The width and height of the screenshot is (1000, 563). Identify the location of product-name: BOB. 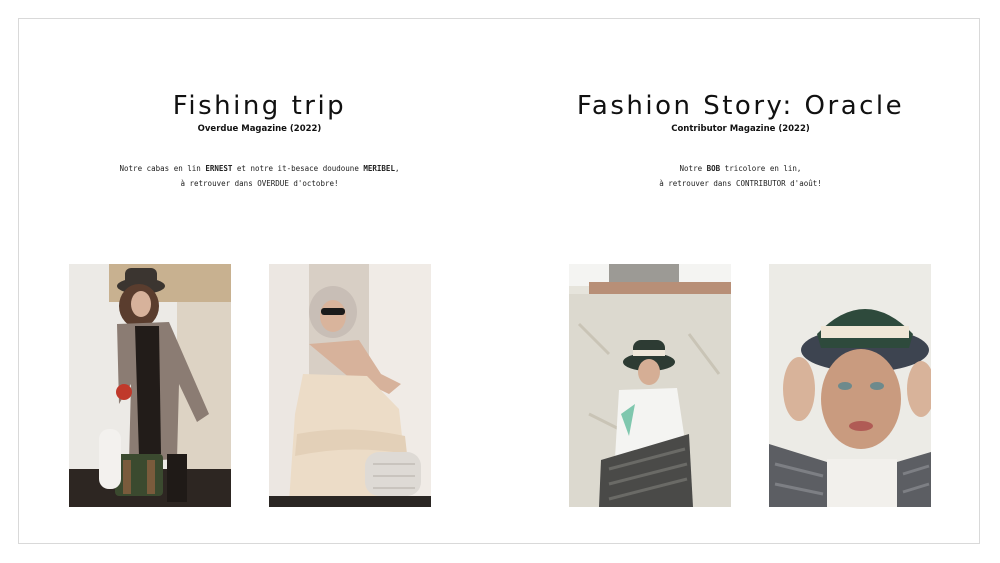
(713, 168).